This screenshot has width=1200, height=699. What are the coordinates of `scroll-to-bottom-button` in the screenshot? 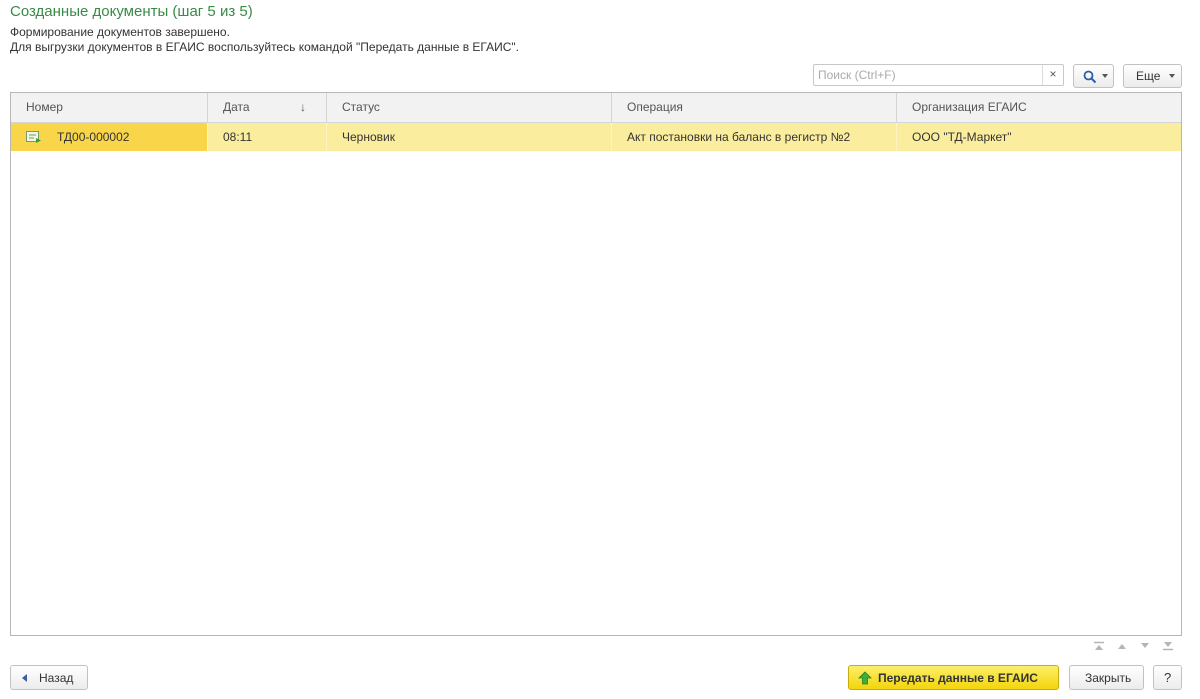 It's located at (1168, 646).